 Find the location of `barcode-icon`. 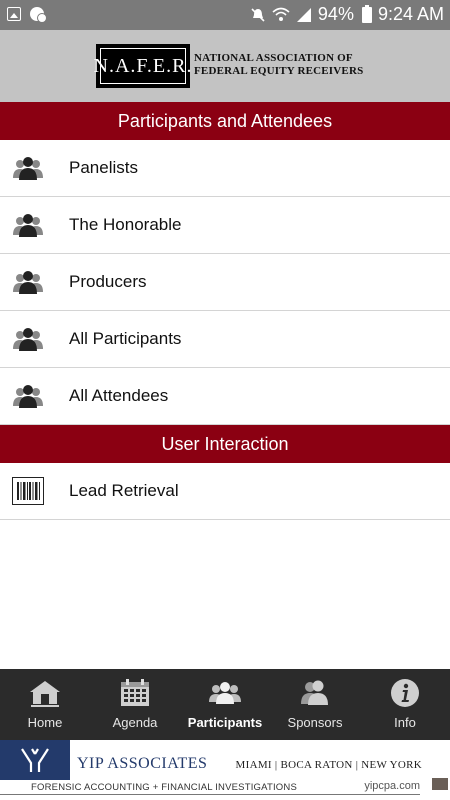

barcode-icon is located at coordinates (28, 491).